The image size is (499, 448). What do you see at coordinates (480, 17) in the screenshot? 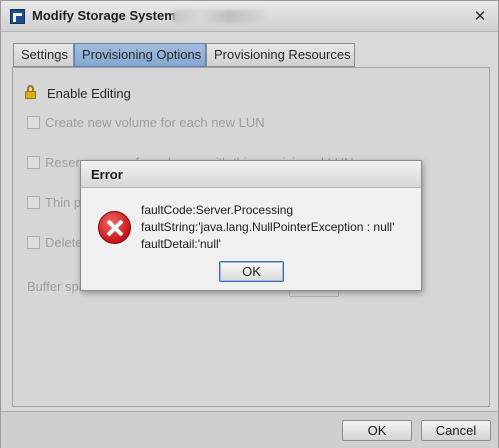
I see `close-icon: ✕` at bounding box center [480, 17].